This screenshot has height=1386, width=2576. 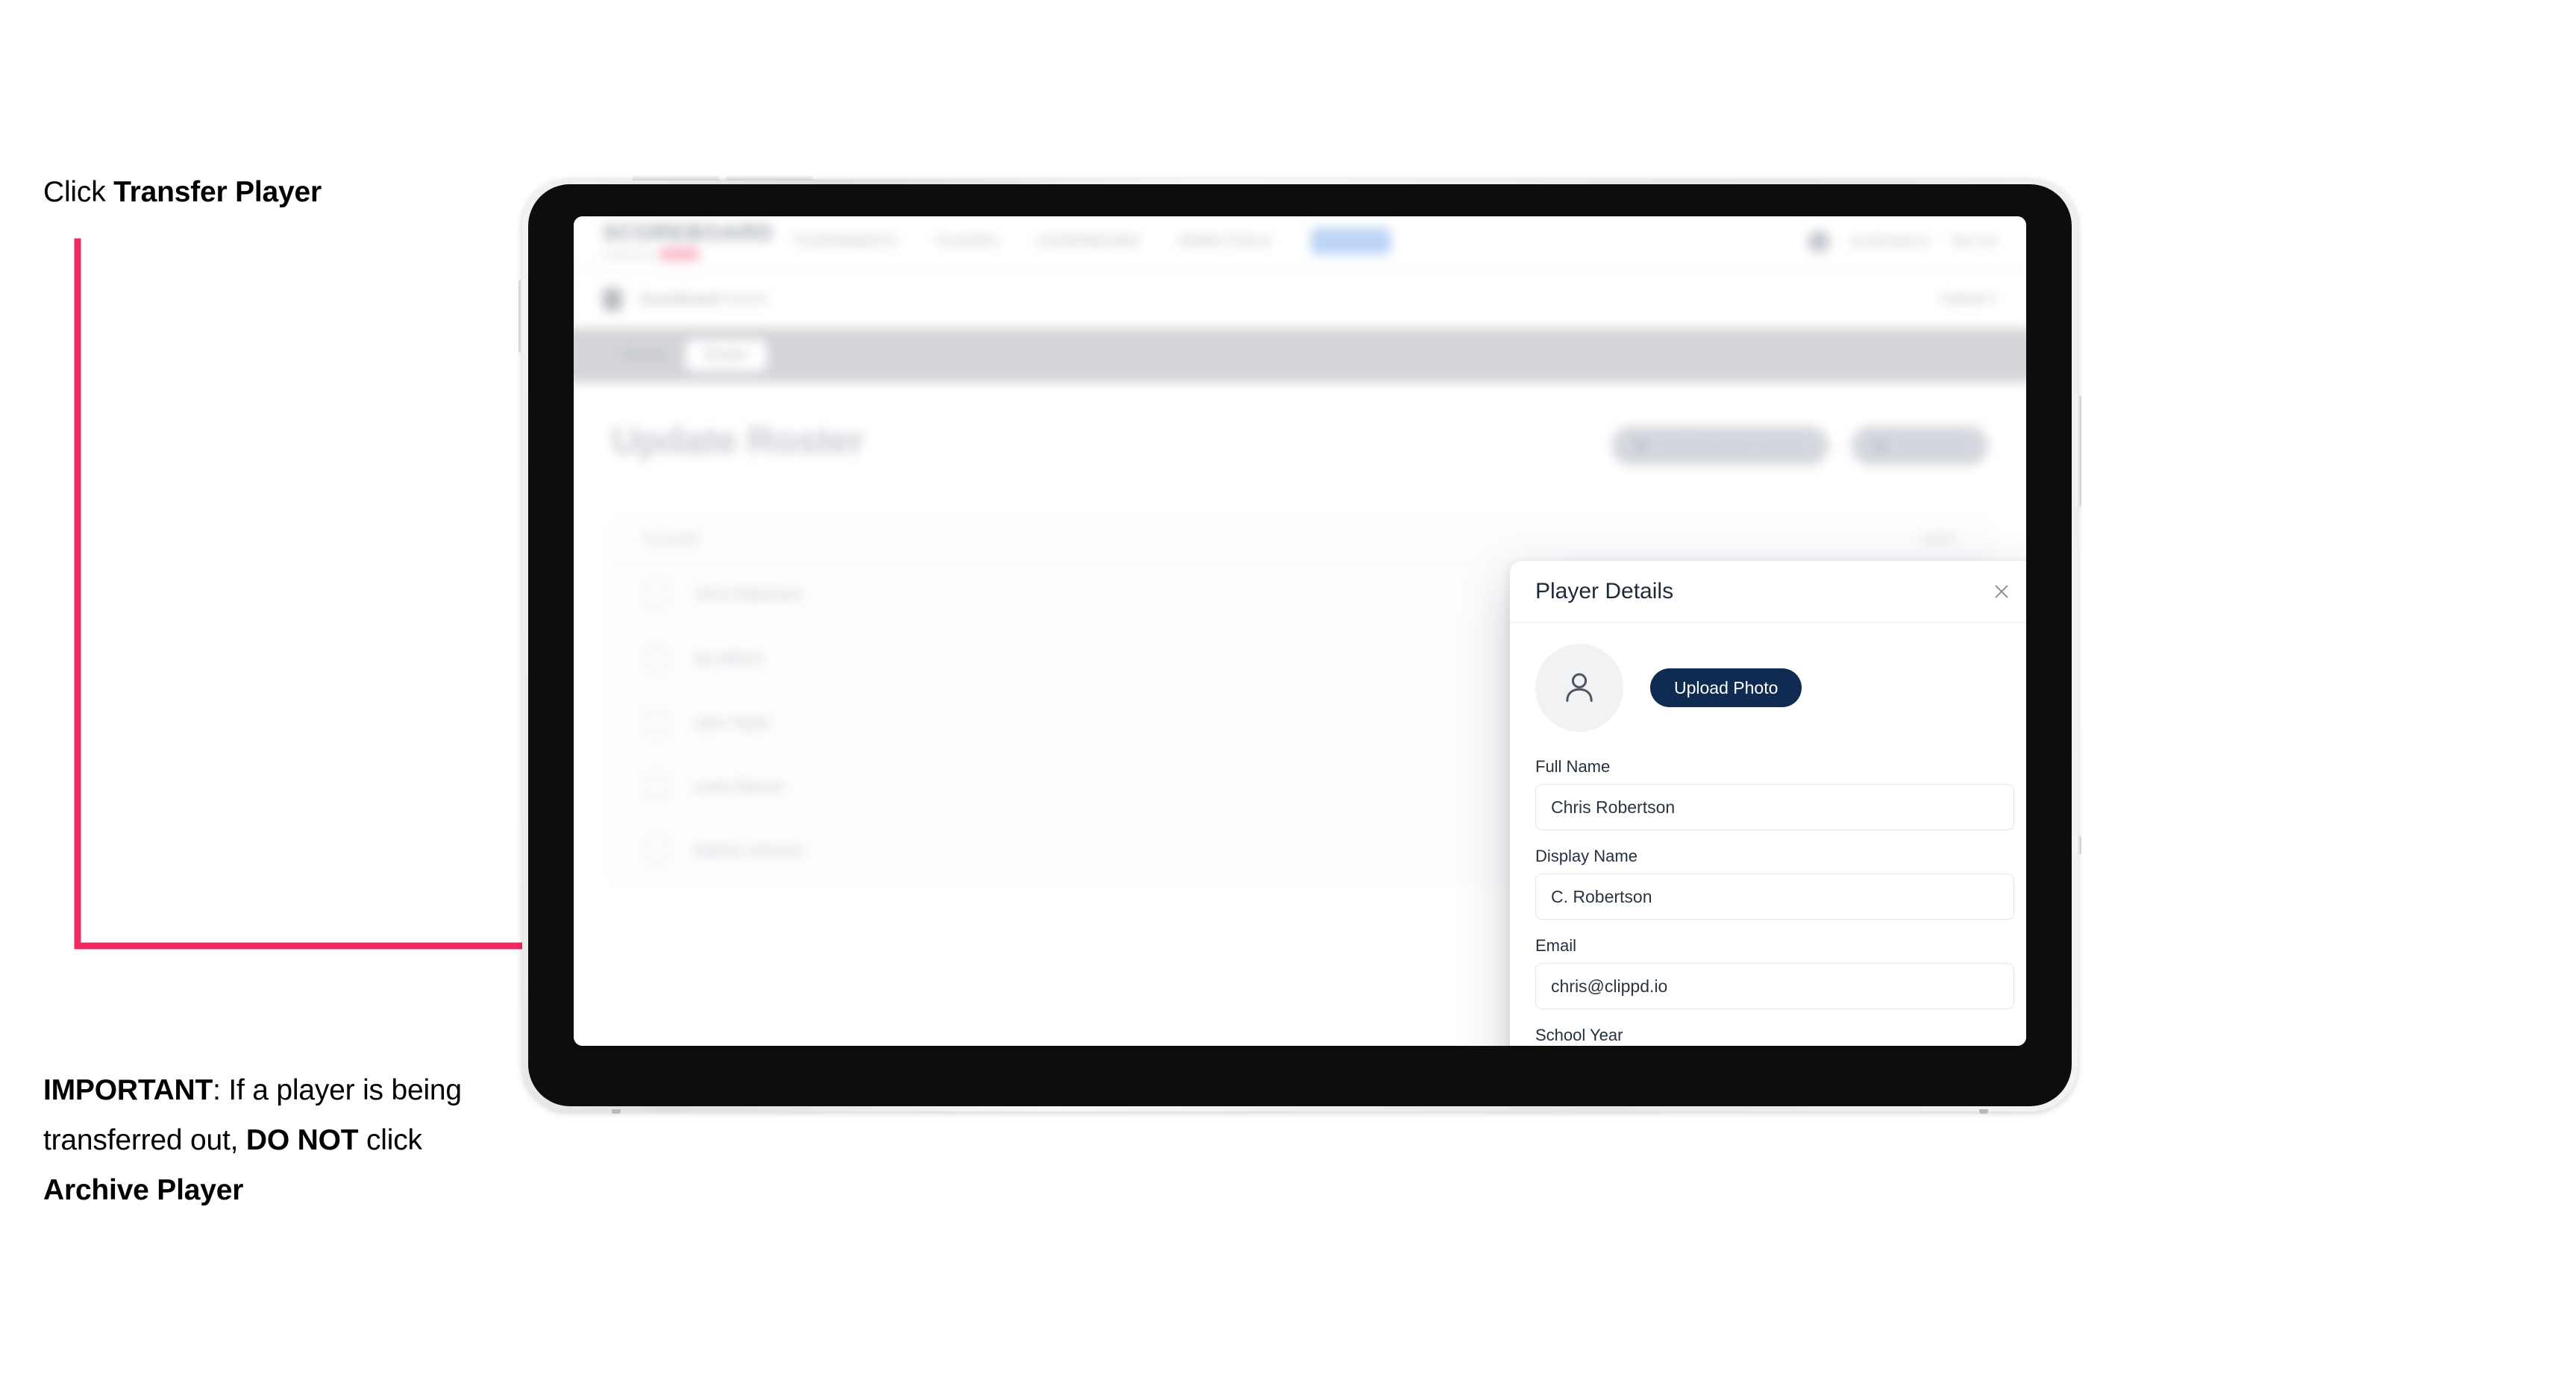 What do you see at coordinates (143, 1190) in the screenshot?
I see `annotation-bottom-archive: Archive Player` at bounding box center [143, 1190].